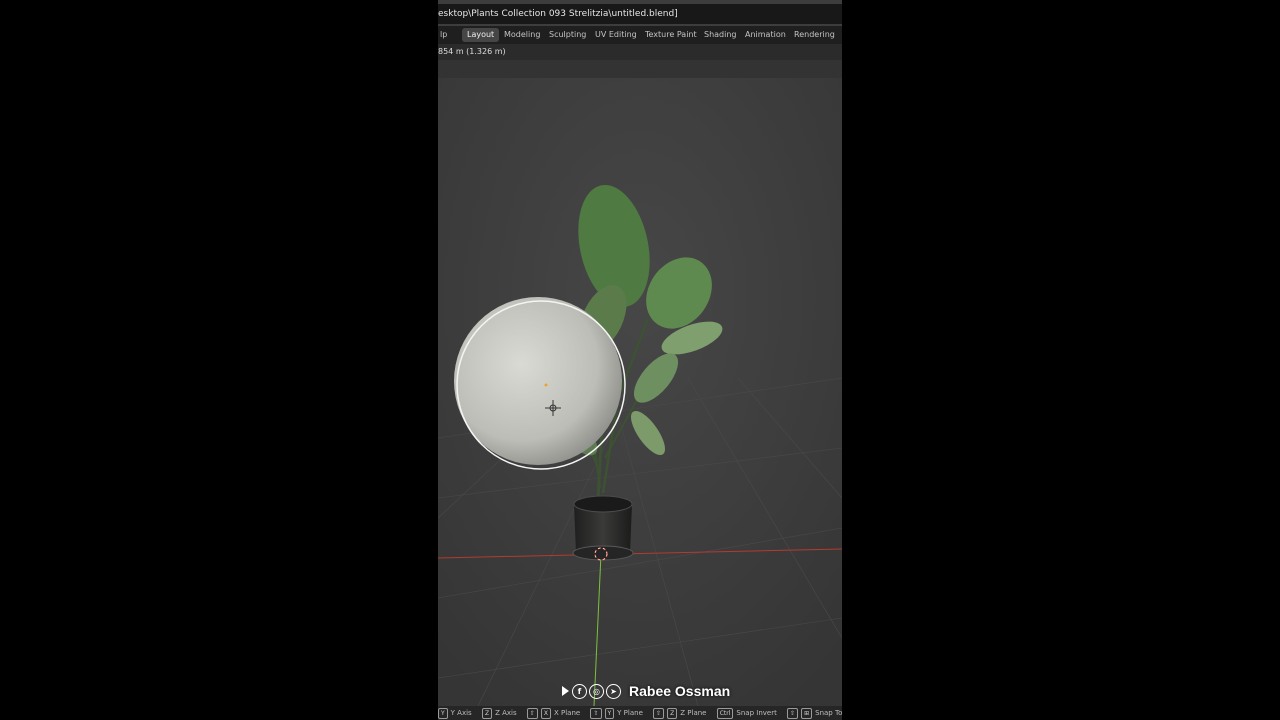 The height and width of the screenshot is (720, 1280). I want to click on tab-uv-editing: UV Editing, so click(616, 35).